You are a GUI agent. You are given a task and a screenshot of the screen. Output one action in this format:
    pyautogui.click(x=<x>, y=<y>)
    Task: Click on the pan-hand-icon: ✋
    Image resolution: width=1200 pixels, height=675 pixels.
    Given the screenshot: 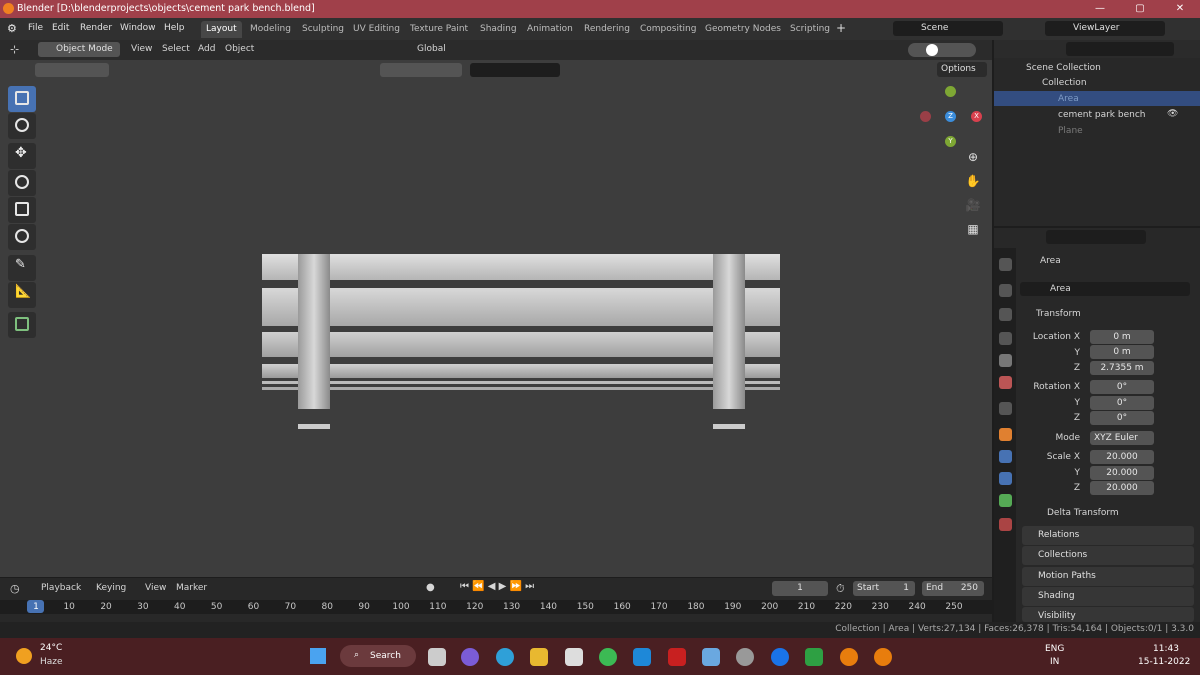 What is the action you would take?
    pyautogui.click(x=973, y=184)
    